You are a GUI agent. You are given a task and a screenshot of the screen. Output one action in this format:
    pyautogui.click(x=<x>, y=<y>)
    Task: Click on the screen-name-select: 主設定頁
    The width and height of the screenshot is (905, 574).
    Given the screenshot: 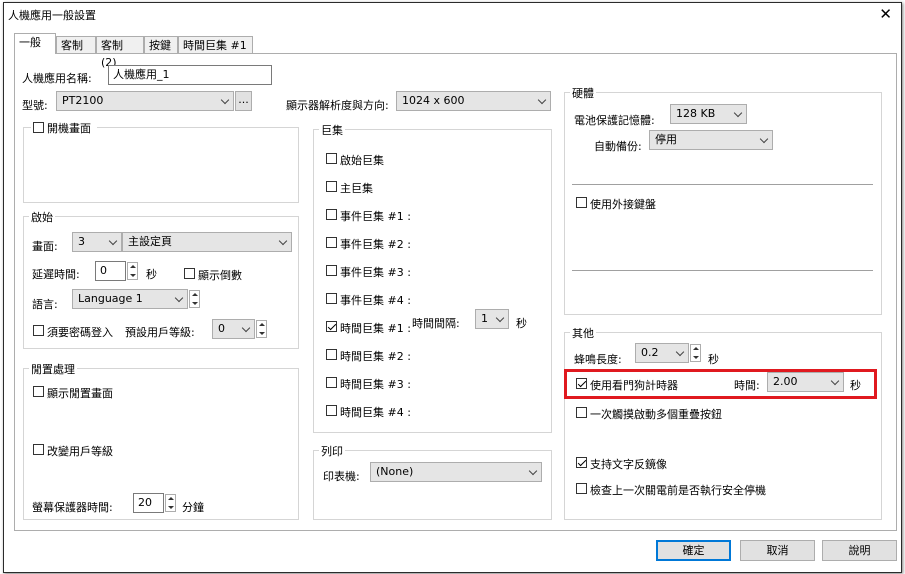 What is the action you would take?
    pyautogui.click(x=207, y=242)
    